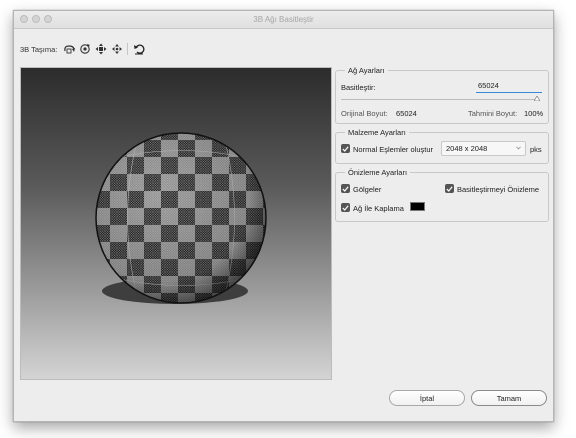 Image resolution: width=576 pixels, height=438 pixels. What do you see at coordinates (439, 99) in the screenshot?
I see `simplify-slider-track` at bounding box center [439, 99].